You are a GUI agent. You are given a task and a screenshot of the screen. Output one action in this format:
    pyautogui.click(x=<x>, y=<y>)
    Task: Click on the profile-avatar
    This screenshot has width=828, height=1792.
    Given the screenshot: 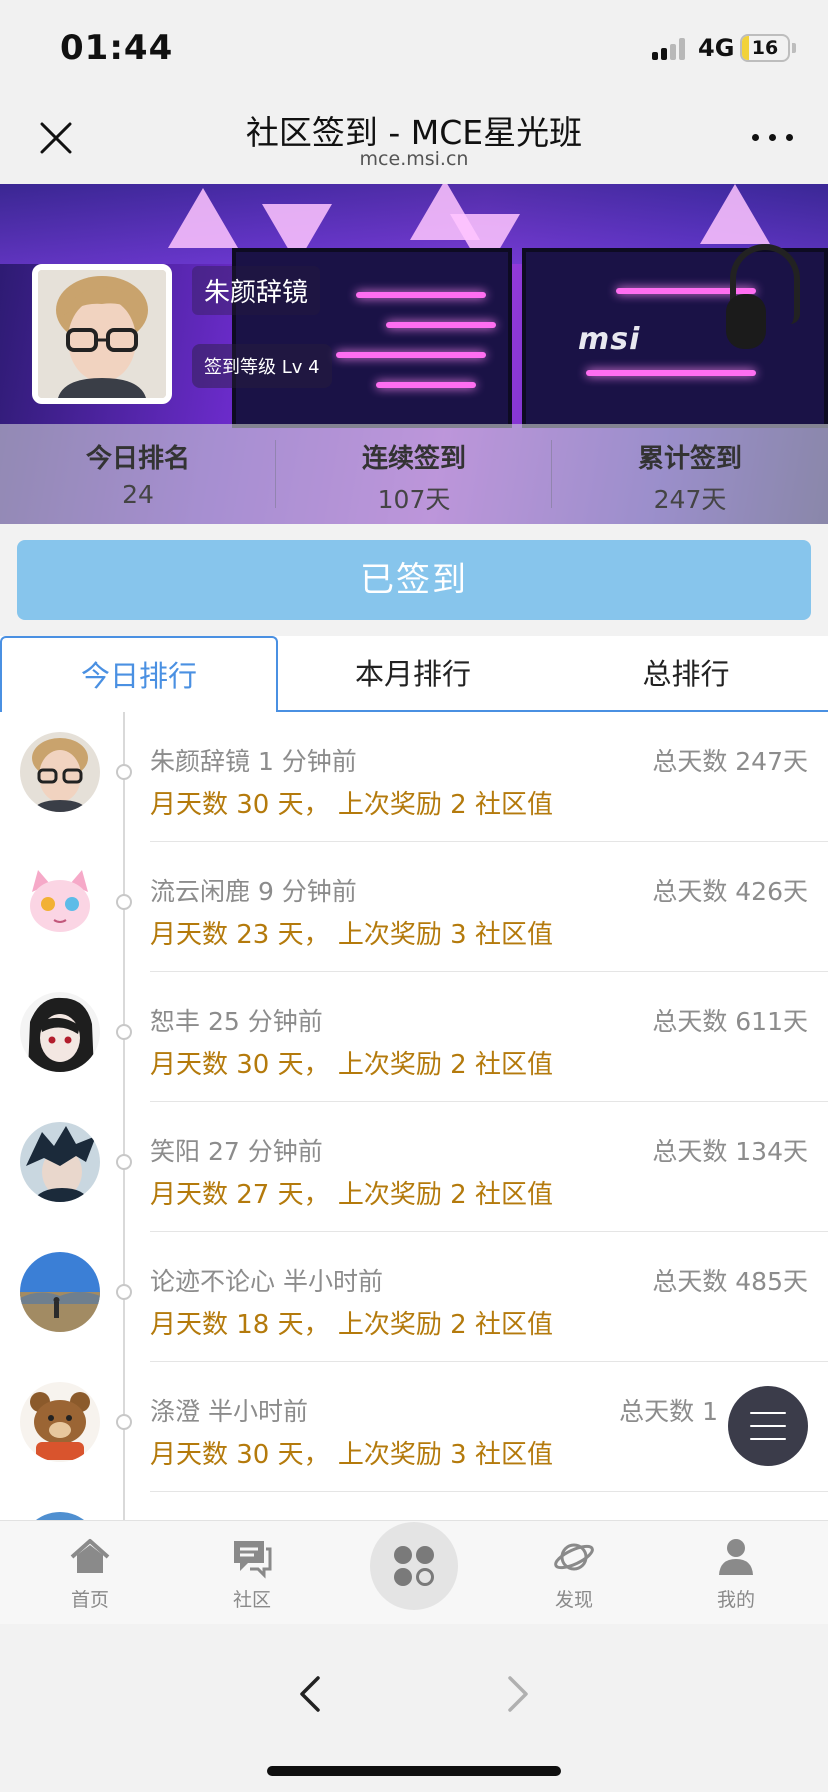 What is the action you would take?
    pyautogui.click(x=102, y=334)
    